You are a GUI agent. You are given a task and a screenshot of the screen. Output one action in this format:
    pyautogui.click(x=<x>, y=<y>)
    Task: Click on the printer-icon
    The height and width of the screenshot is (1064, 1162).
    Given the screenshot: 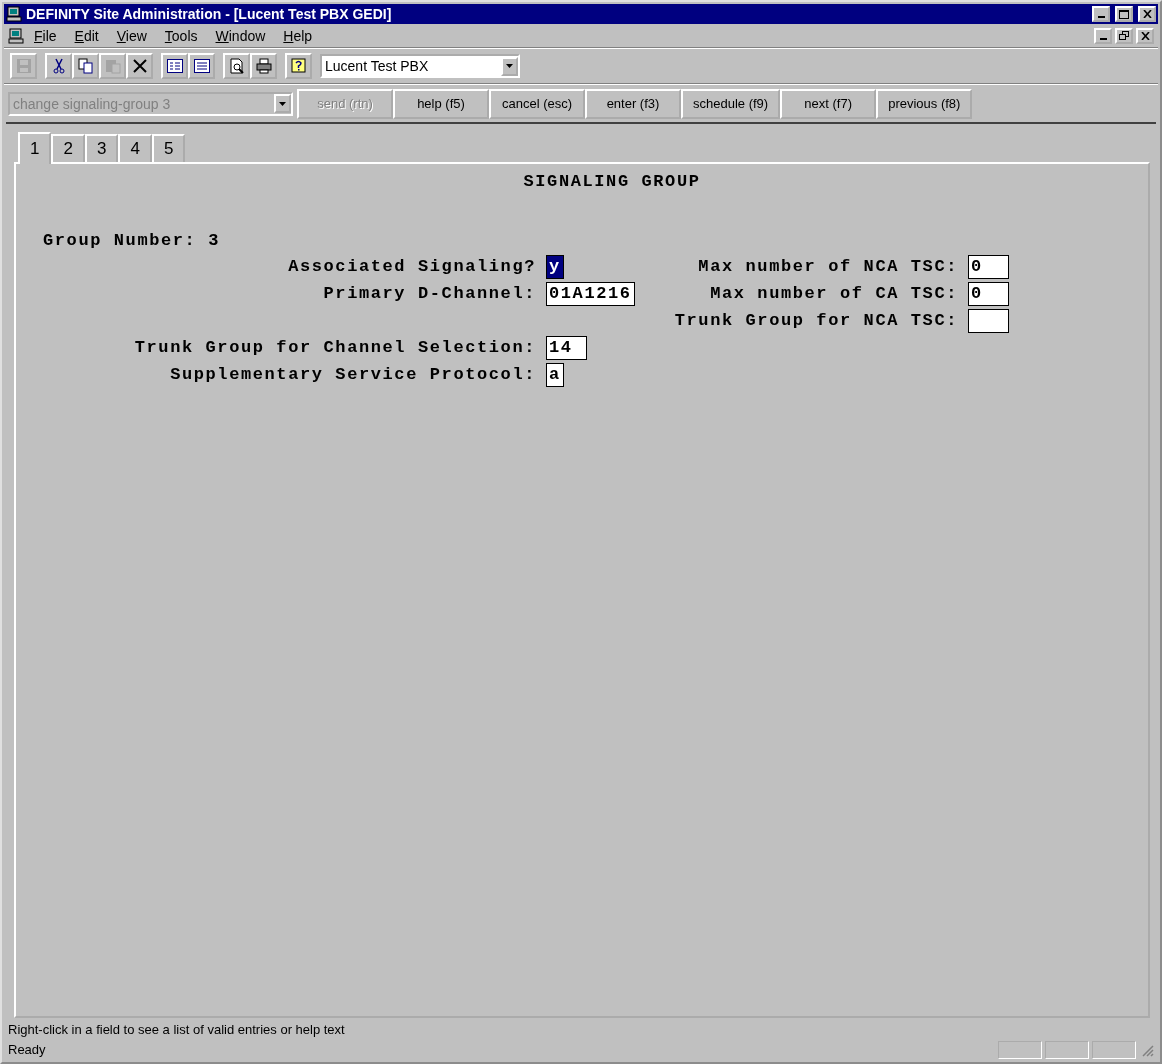 What is the action you would take?
    pyautogui.click(x=263, y=66)
    